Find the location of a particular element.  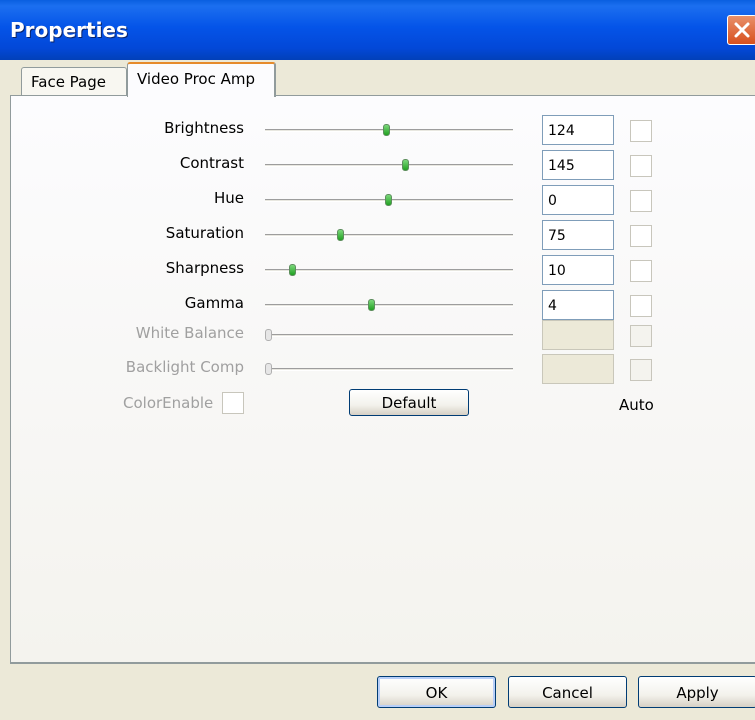

contrast-label: Contrast is located at coordinates (211, 163).